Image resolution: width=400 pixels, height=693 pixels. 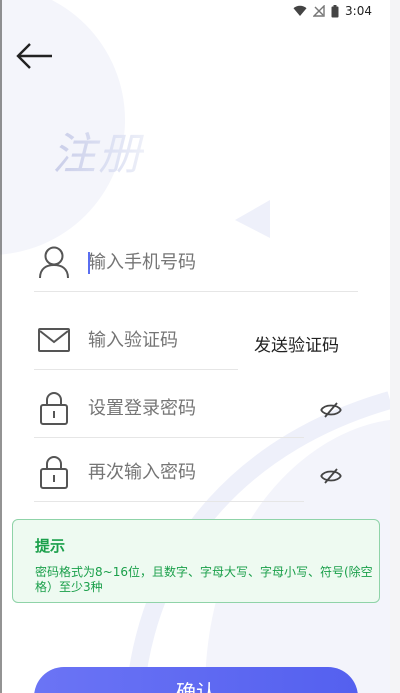 I want to click on password-row, so click(x=169, y=408).